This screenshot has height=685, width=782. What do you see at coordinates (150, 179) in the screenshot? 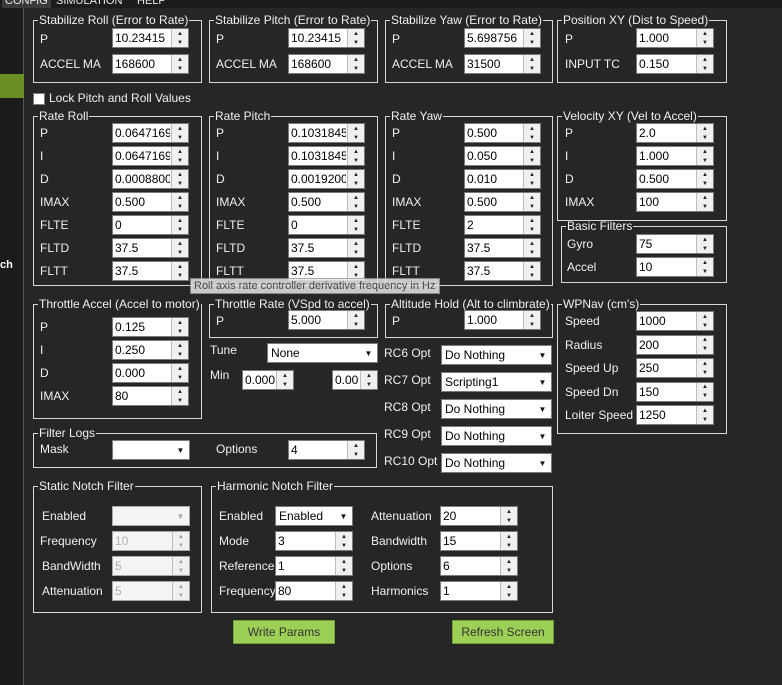
I see `rate-roll-input: 0.00088000▲▼` at bounding box center [150, 179].